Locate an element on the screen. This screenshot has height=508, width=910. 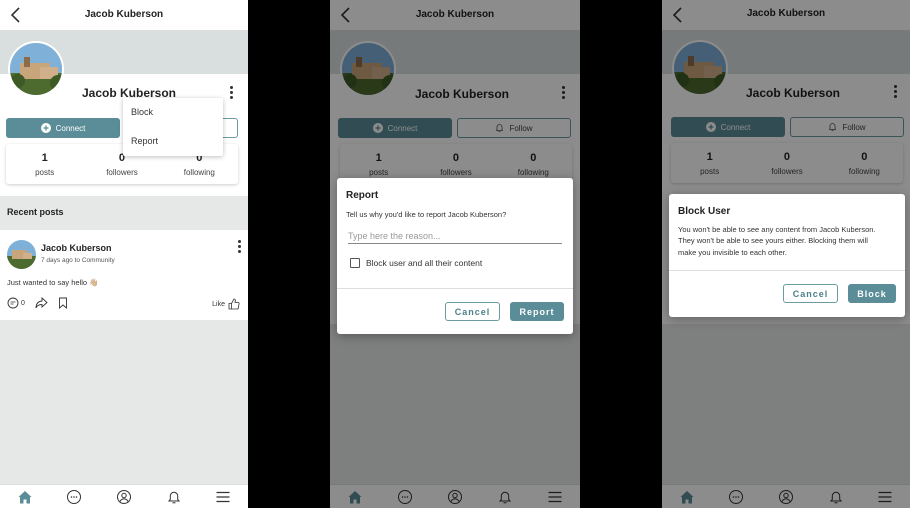
bottom-nav is located at coordinates (124, 496).